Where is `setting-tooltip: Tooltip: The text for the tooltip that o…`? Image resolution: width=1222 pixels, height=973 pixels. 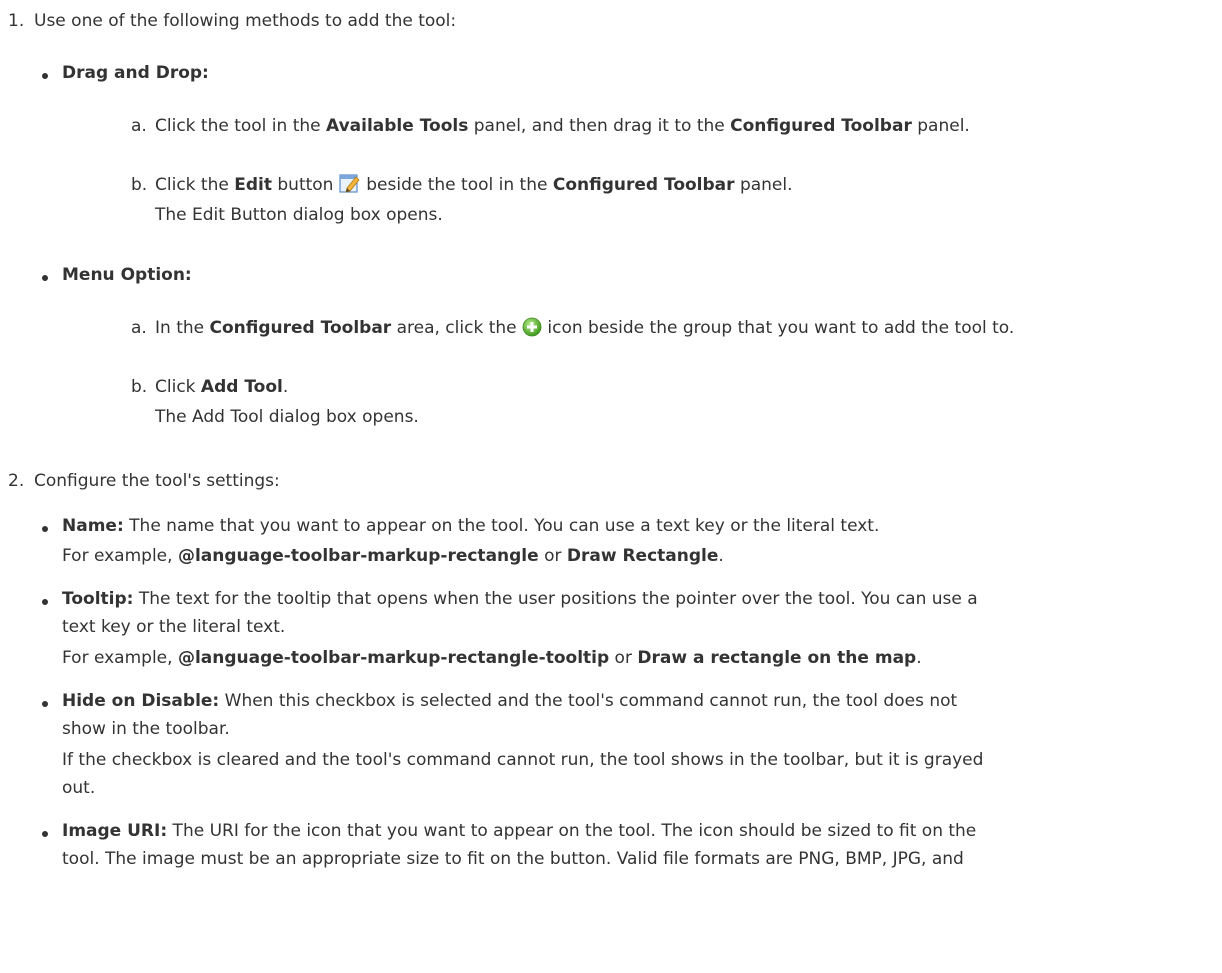
setting-tooltip: Tooltip: The text for the tooltip that o… is located at coordinates (520, 599).